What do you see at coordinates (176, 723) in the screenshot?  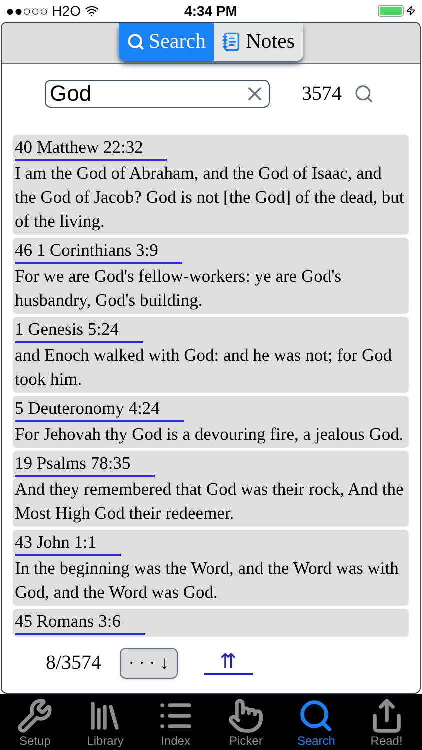 I see `tab-bar-item: Index` at bounding box center [176, 723].